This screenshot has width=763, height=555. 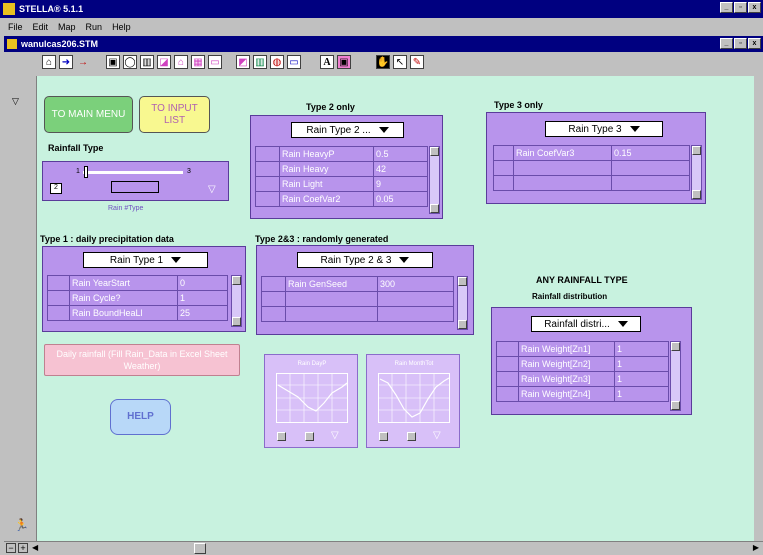 What do you see at coordinates (140, 417) in the screenshot?
I see `help-button: HELP` at bounding box center [140, 417].